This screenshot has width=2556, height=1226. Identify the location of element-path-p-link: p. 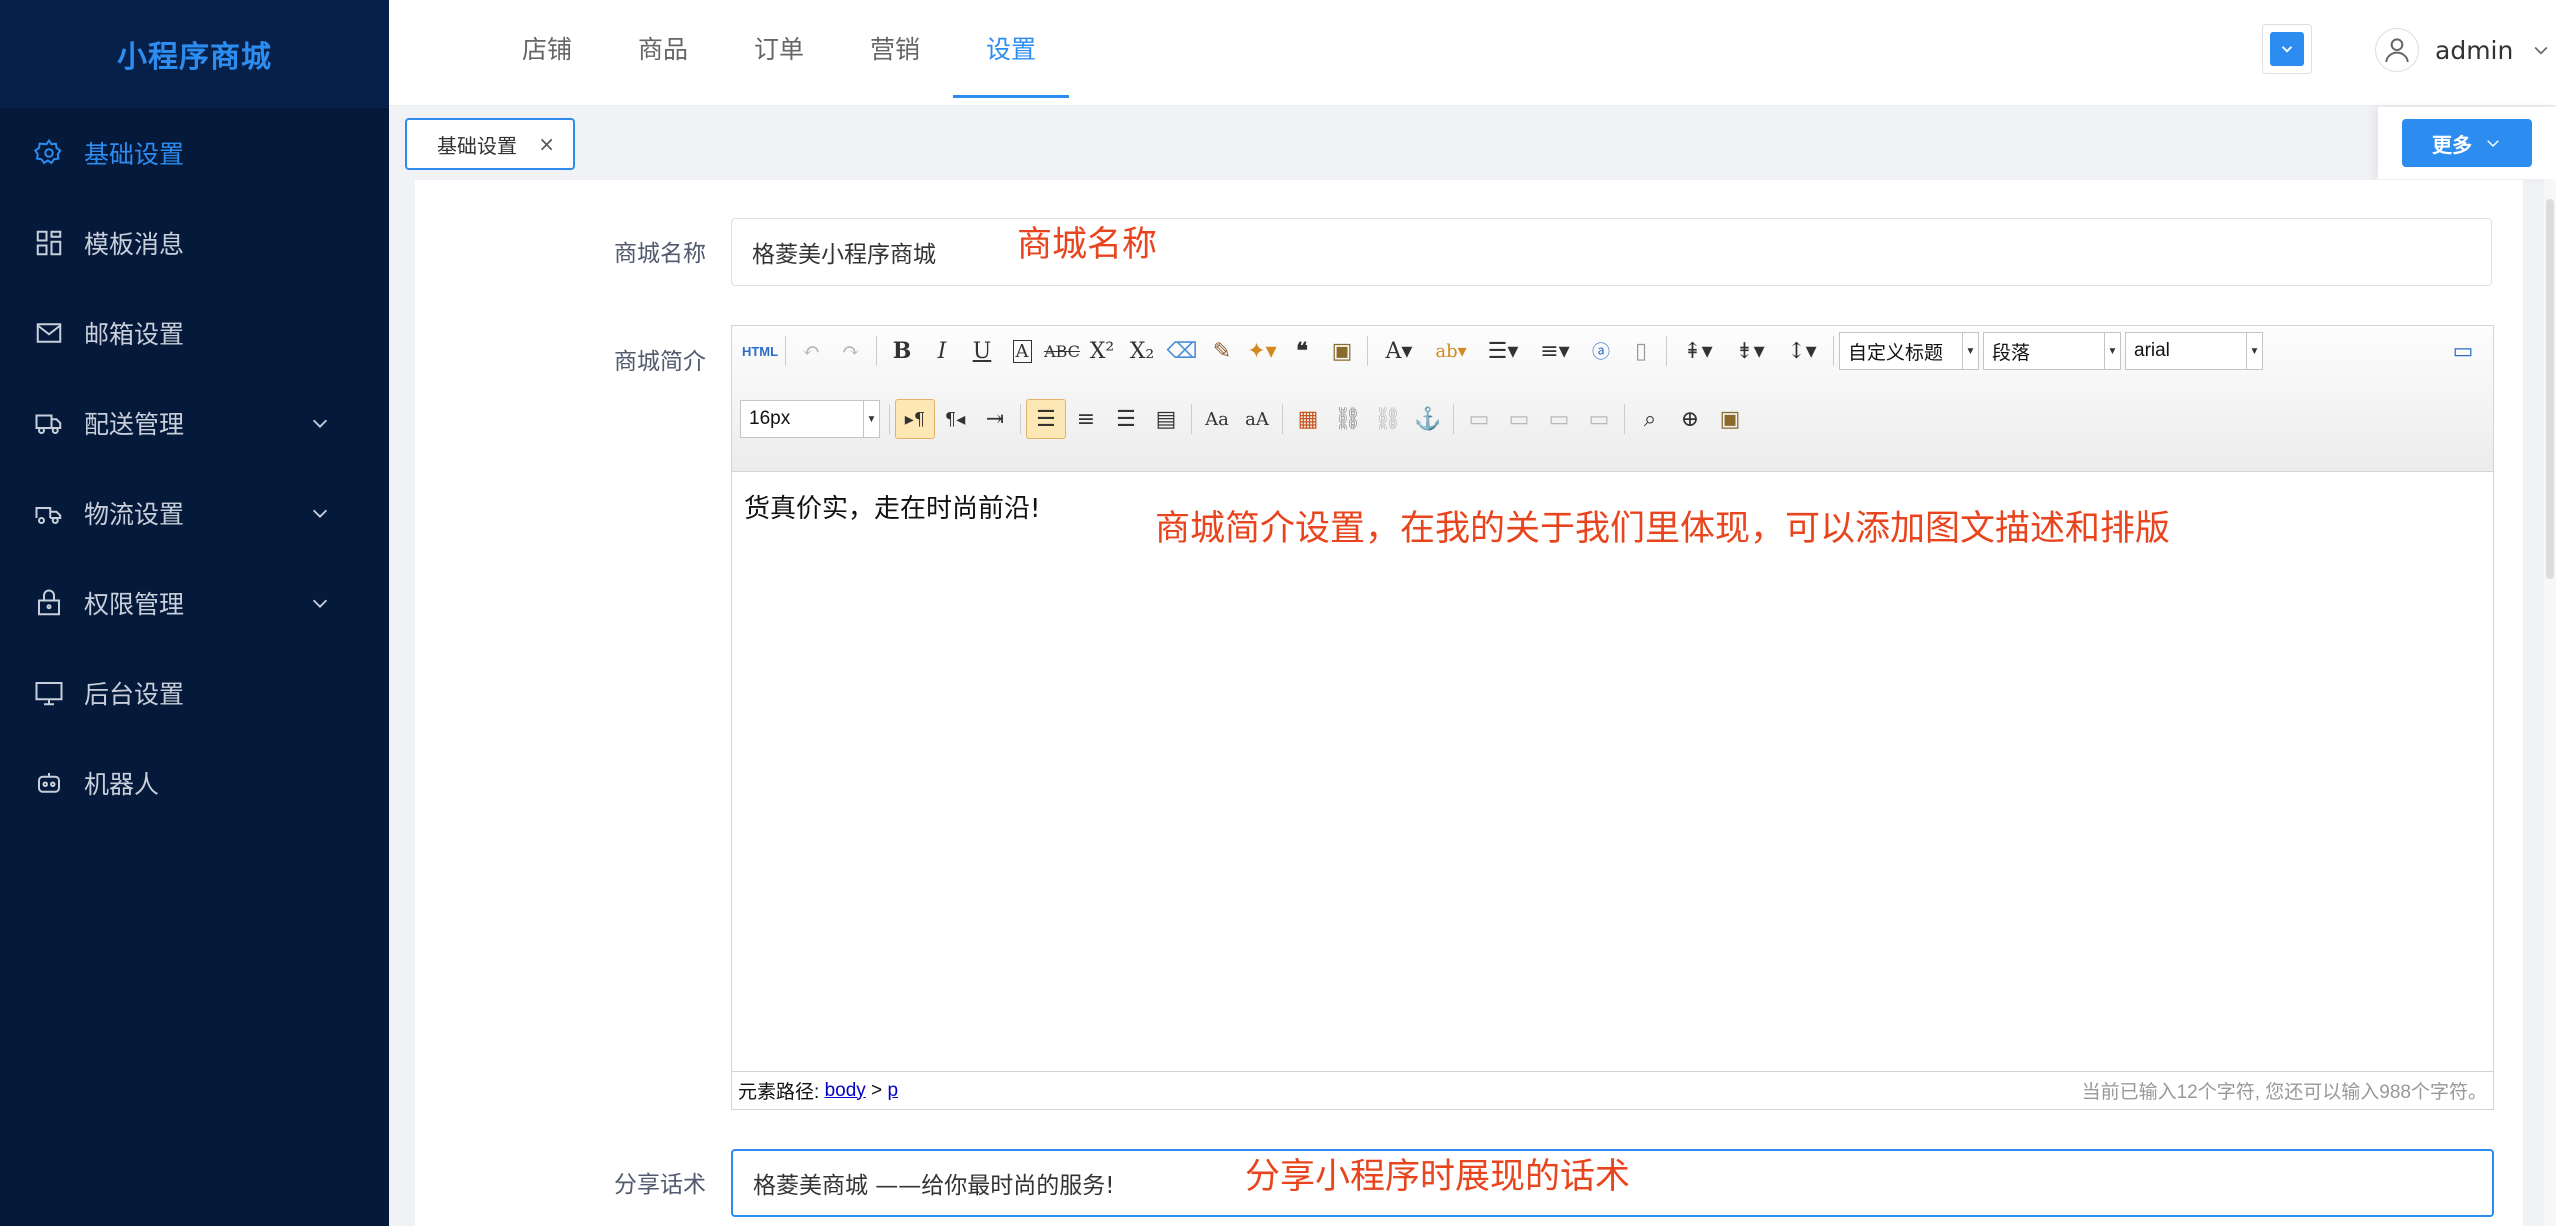
(892, 1091).